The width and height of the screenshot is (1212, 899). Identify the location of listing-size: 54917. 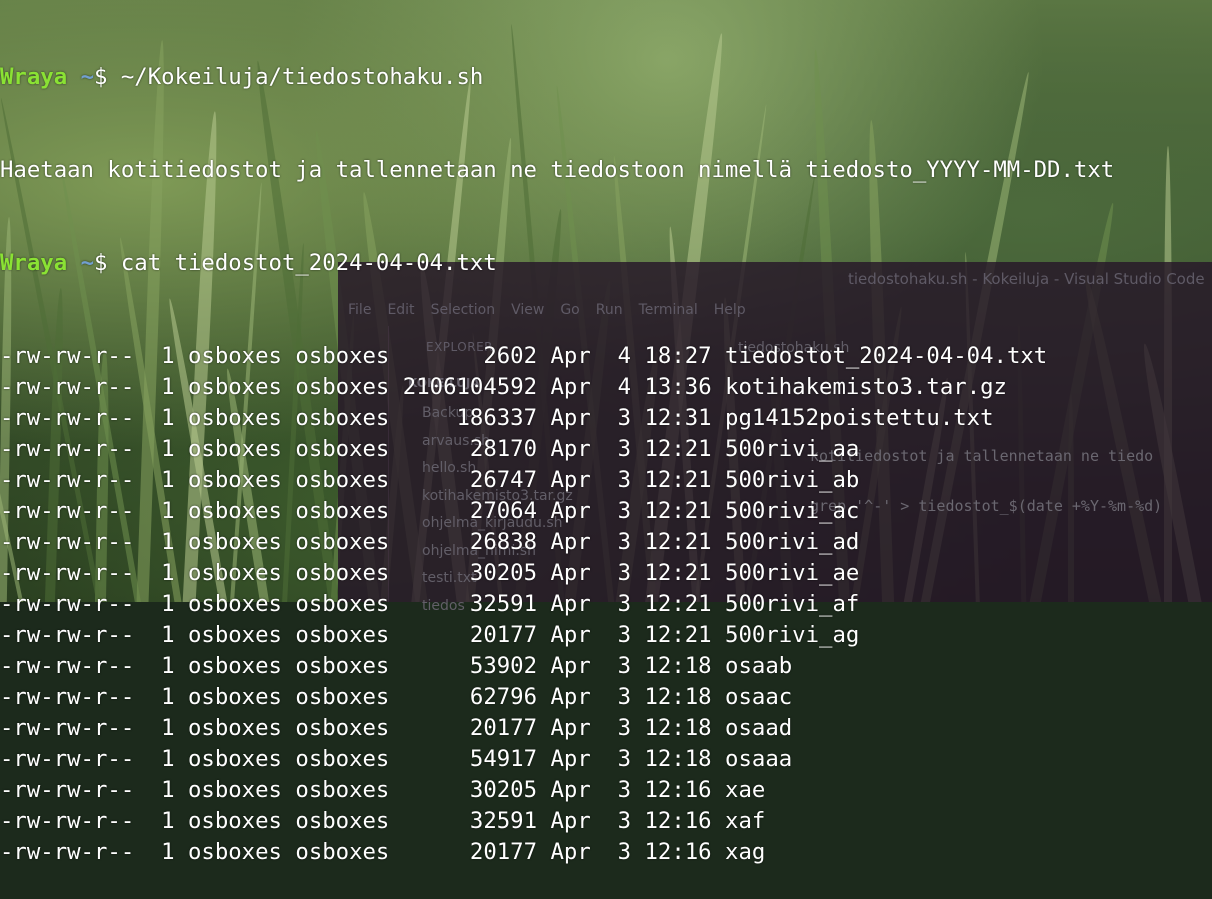
(503, 759).